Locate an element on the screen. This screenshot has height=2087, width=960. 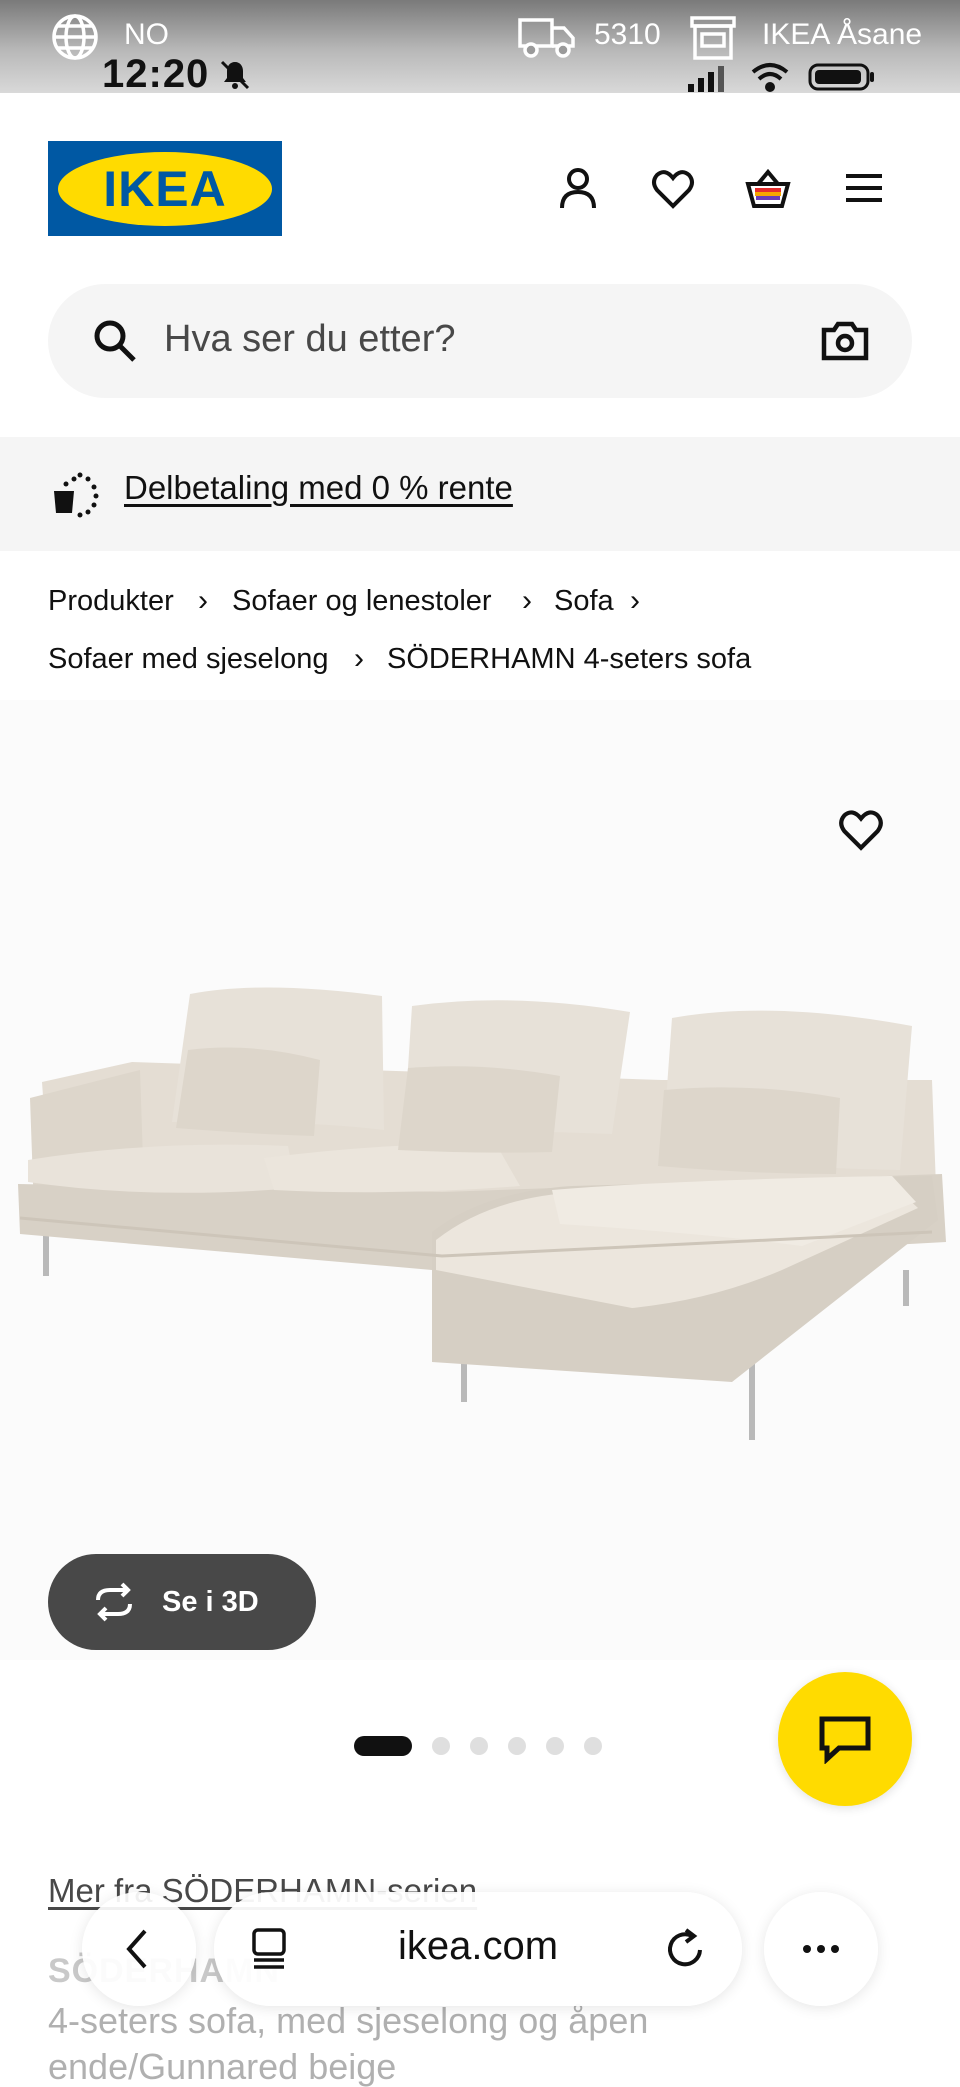
view-3d-button: Se i 3D is located at coordinates (182, 1602).